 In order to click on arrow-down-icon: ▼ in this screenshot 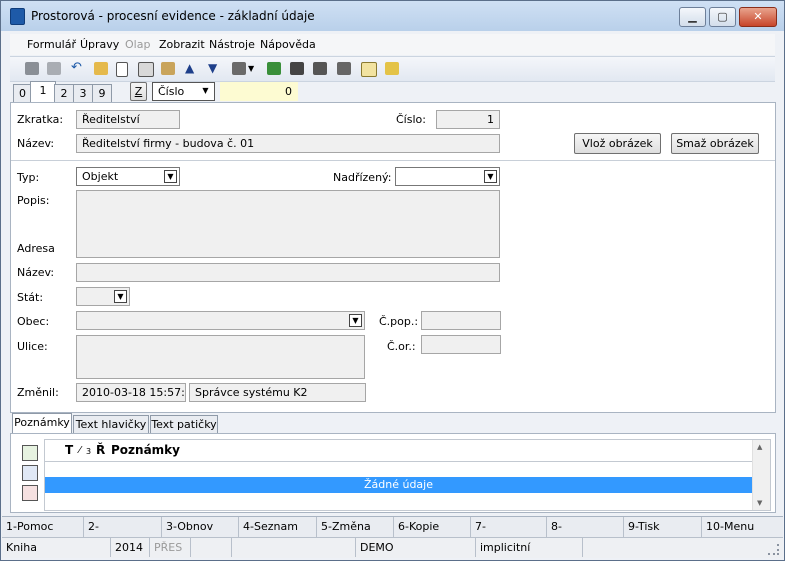, I will do `click(215, 68)`.